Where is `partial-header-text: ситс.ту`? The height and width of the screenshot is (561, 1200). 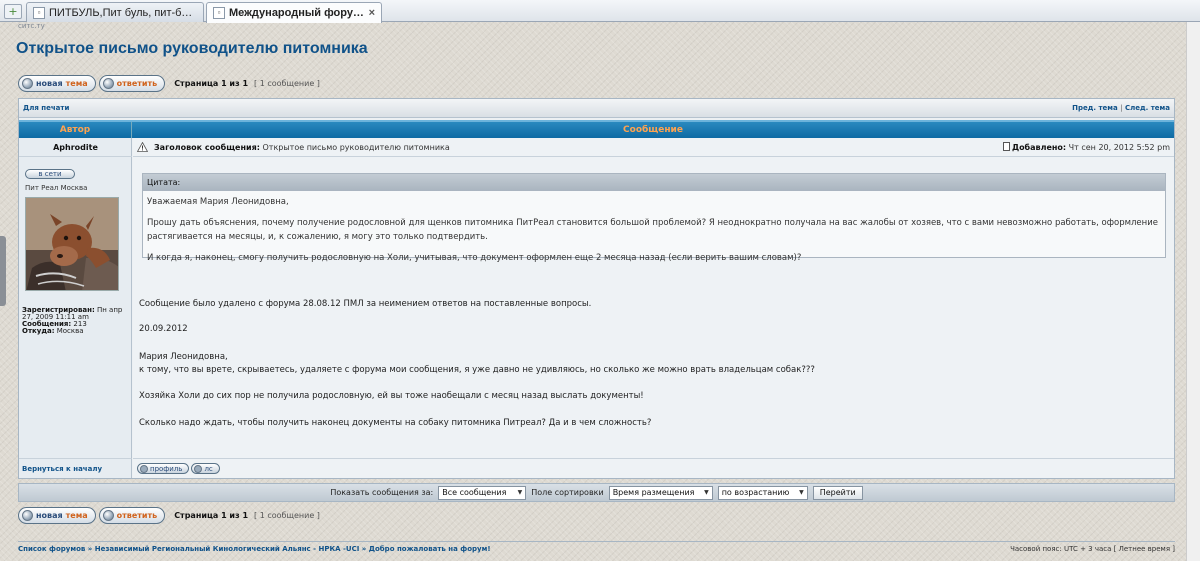 partial-header-text: ситс.ту is located at coordinates (31, 26).